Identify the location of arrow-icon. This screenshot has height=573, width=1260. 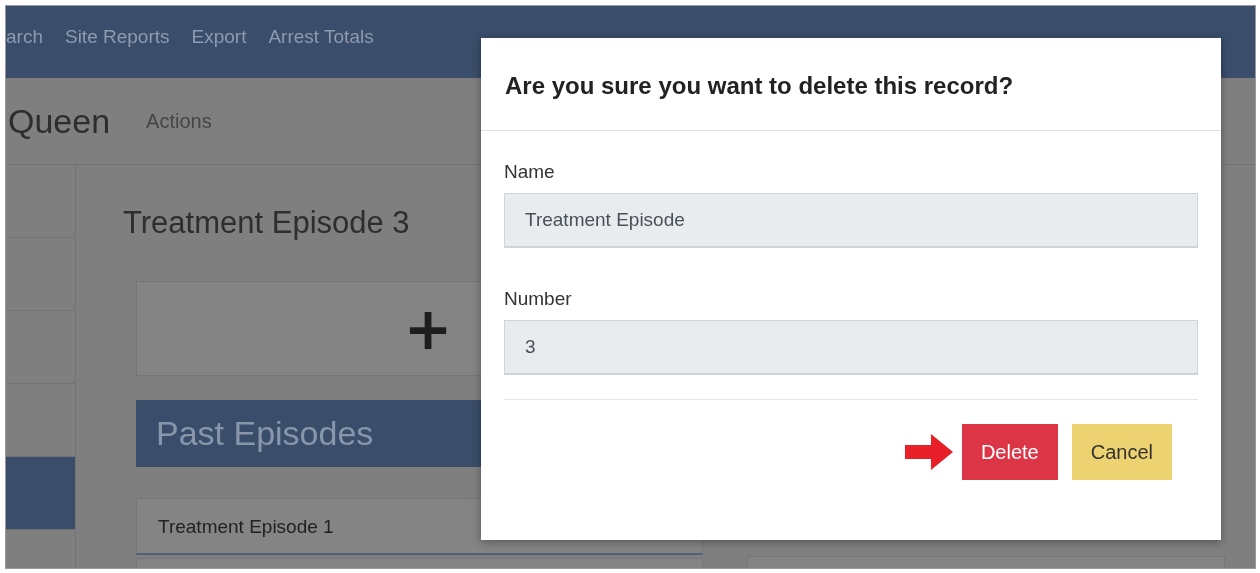
(928, 452).